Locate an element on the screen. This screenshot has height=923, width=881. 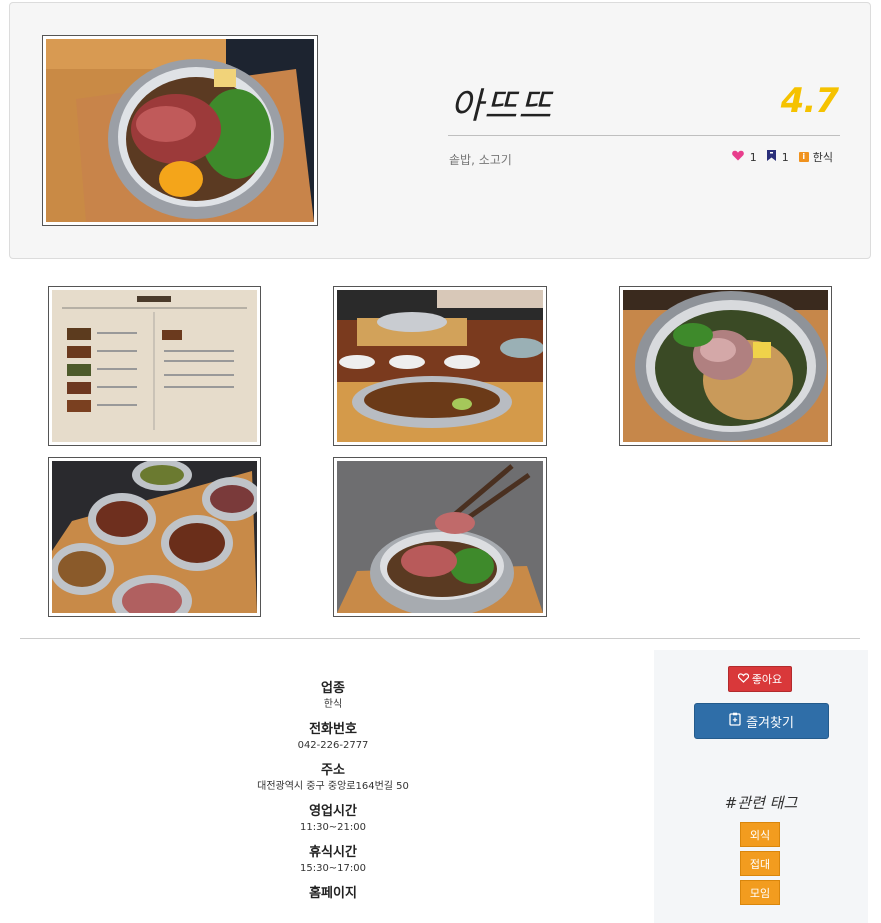
table-setting-photo is located at coordinates (440, 366).